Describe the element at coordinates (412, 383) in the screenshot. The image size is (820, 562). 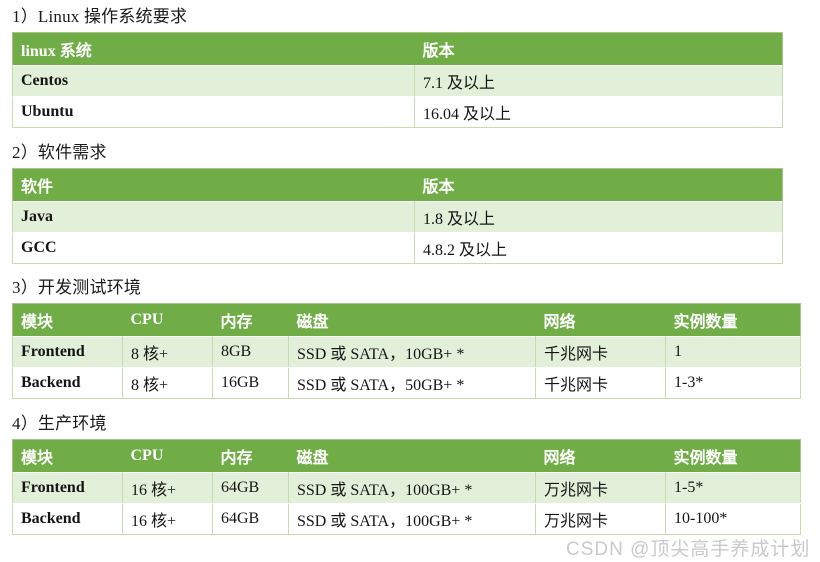
I see `cell-disk: SSD 或 SATA，50GB+ *` at that location.